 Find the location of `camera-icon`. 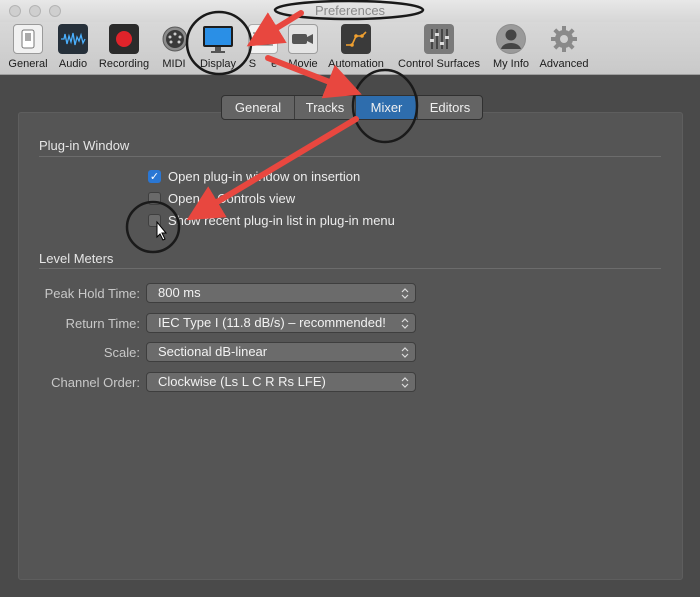

camera-icon is located at coordinates (303, 39).